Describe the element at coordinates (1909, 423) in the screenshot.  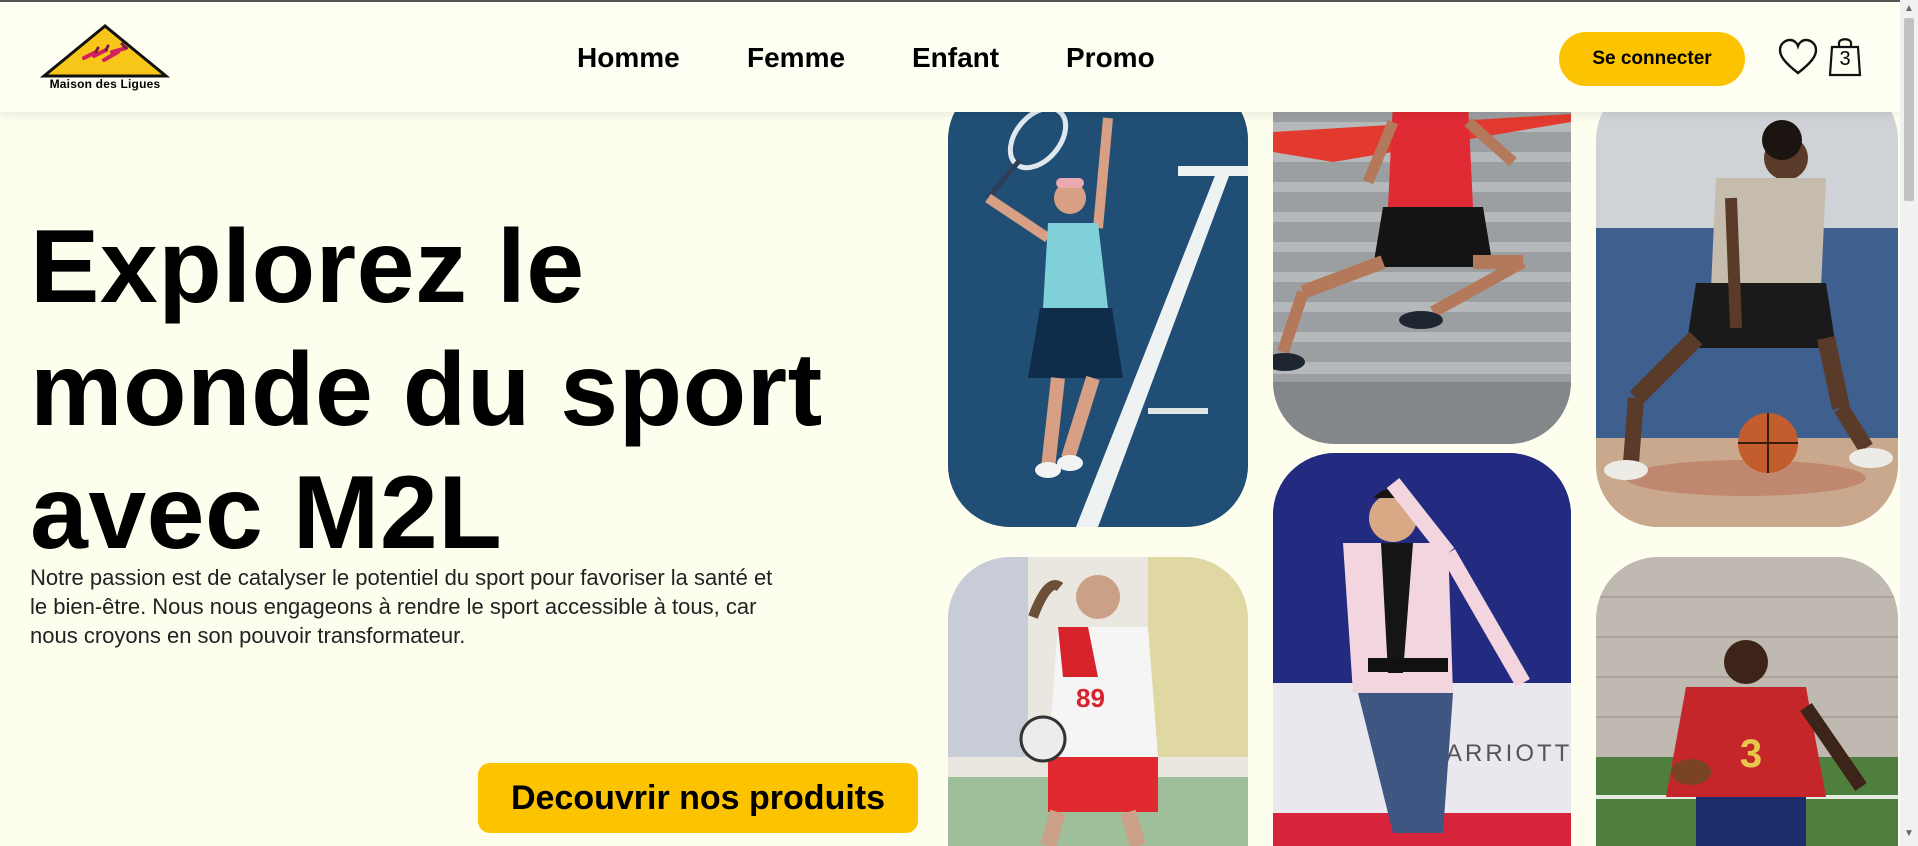
I see `page-scrollbar: ▲ ▼` at that location.